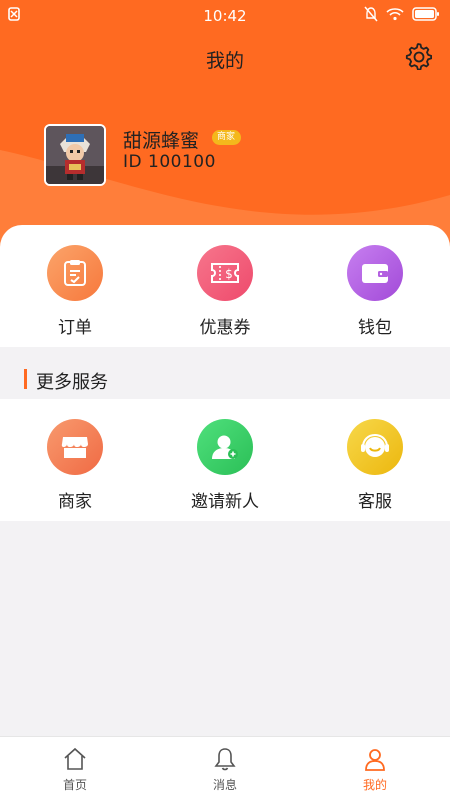 The image size is (450, 801). I want to click on clipboard-icon, so click(75, 273).